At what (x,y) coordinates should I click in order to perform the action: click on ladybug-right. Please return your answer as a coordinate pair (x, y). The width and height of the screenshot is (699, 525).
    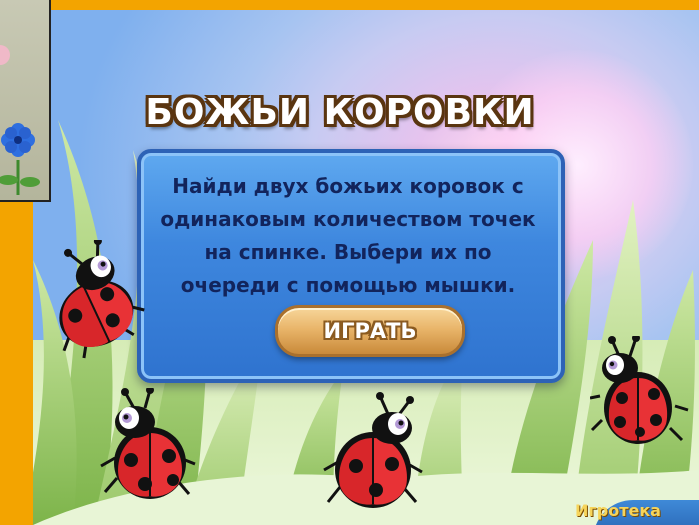
    Looking at the image, I should click on (640, 396).